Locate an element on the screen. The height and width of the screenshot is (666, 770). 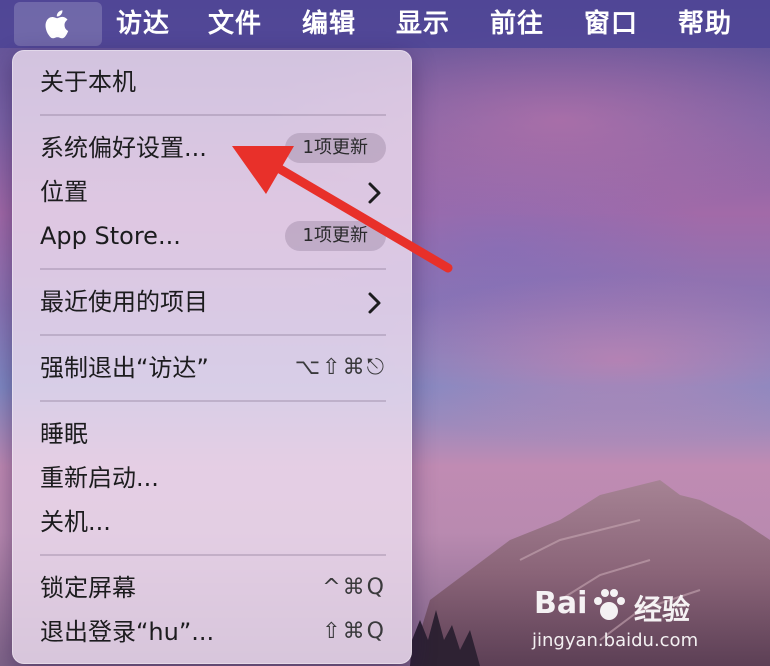
menu-bar: 访达 文件 编辑 显示 前往 窗口 帮助 is located at coordinates (385, 24).